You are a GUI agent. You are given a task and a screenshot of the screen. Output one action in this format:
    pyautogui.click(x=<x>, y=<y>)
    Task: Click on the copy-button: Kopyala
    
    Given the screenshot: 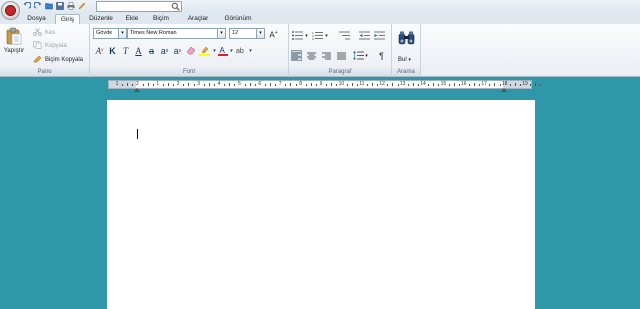 What is the action you would take?
    pyautogui.click(x=50, y=46)
    